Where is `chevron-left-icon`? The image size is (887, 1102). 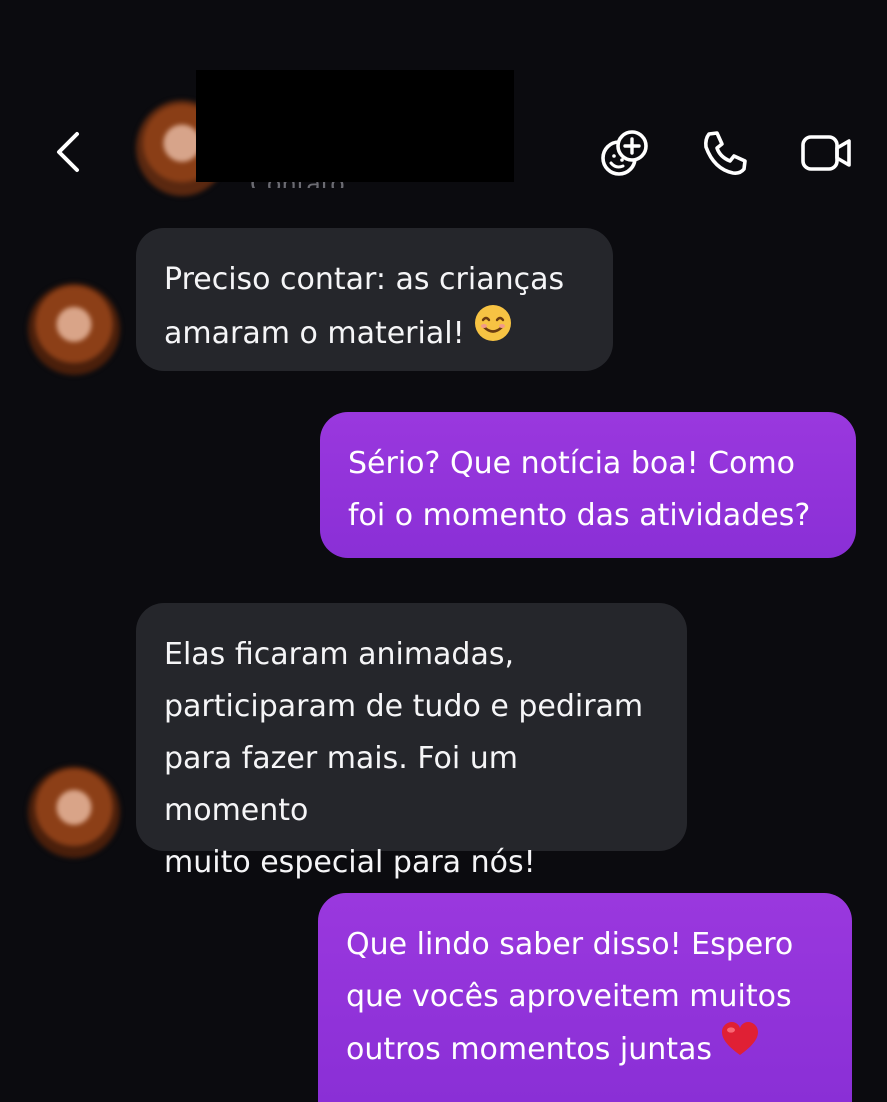 chevron-left-icon is located at coordinates (68, 152).